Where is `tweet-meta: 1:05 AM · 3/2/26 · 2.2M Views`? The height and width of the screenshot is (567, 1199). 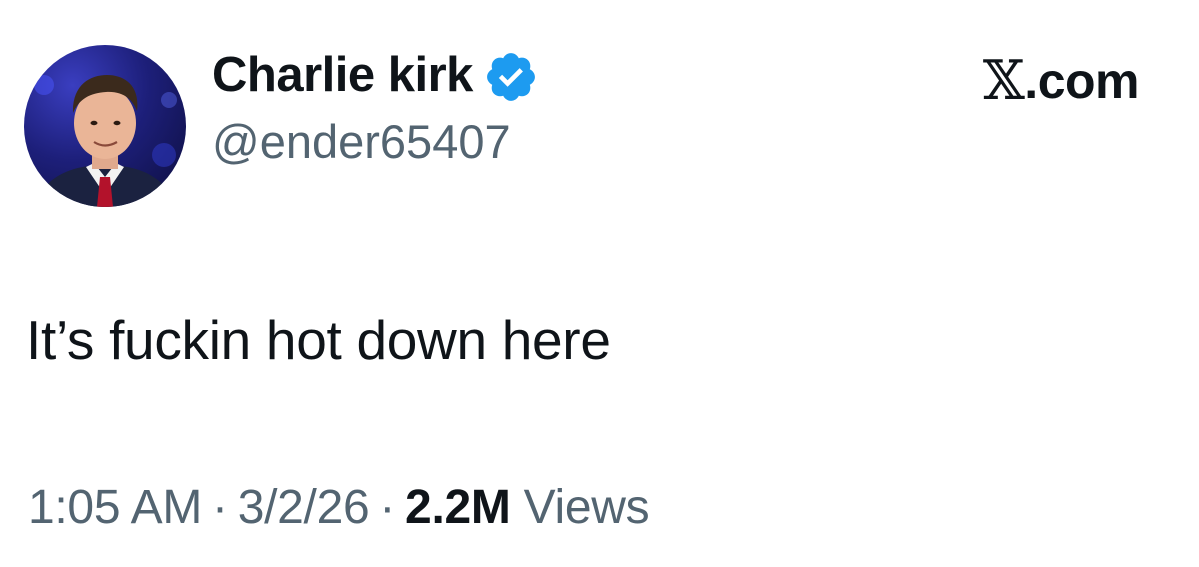 tweet-meta: 1:05 AM · 3/2/26 · 2.2M Views is located at coordinates (339, 508).